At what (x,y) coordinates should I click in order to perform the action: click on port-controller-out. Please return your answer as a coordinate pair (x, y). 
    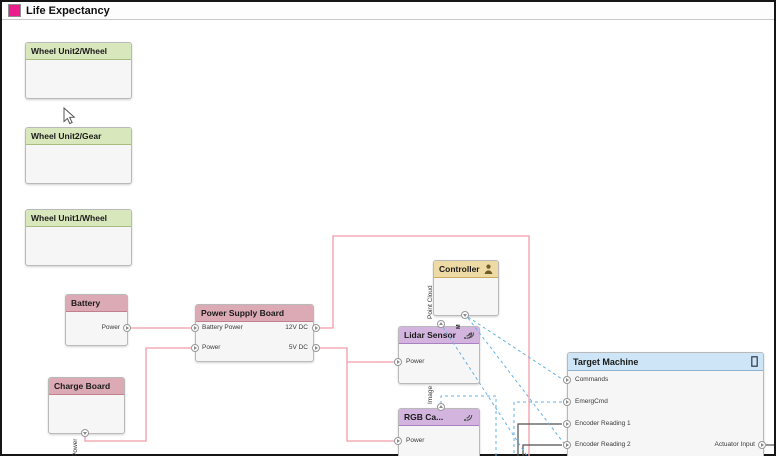
    Looking at the image, I should click on (465, 315).